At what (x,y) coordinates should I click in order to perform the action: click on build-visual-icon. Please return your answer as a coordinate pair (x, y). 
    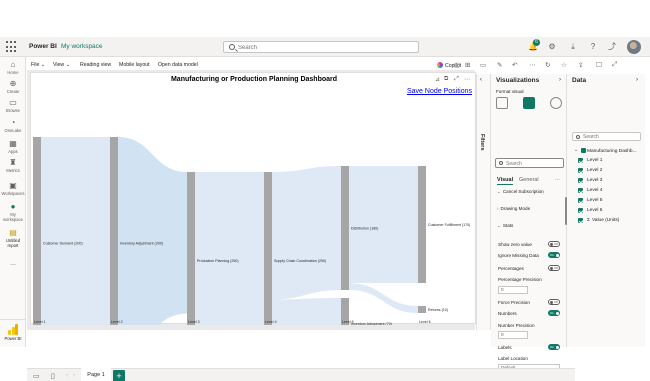
    Looking at the image, I should click on (502, 103).